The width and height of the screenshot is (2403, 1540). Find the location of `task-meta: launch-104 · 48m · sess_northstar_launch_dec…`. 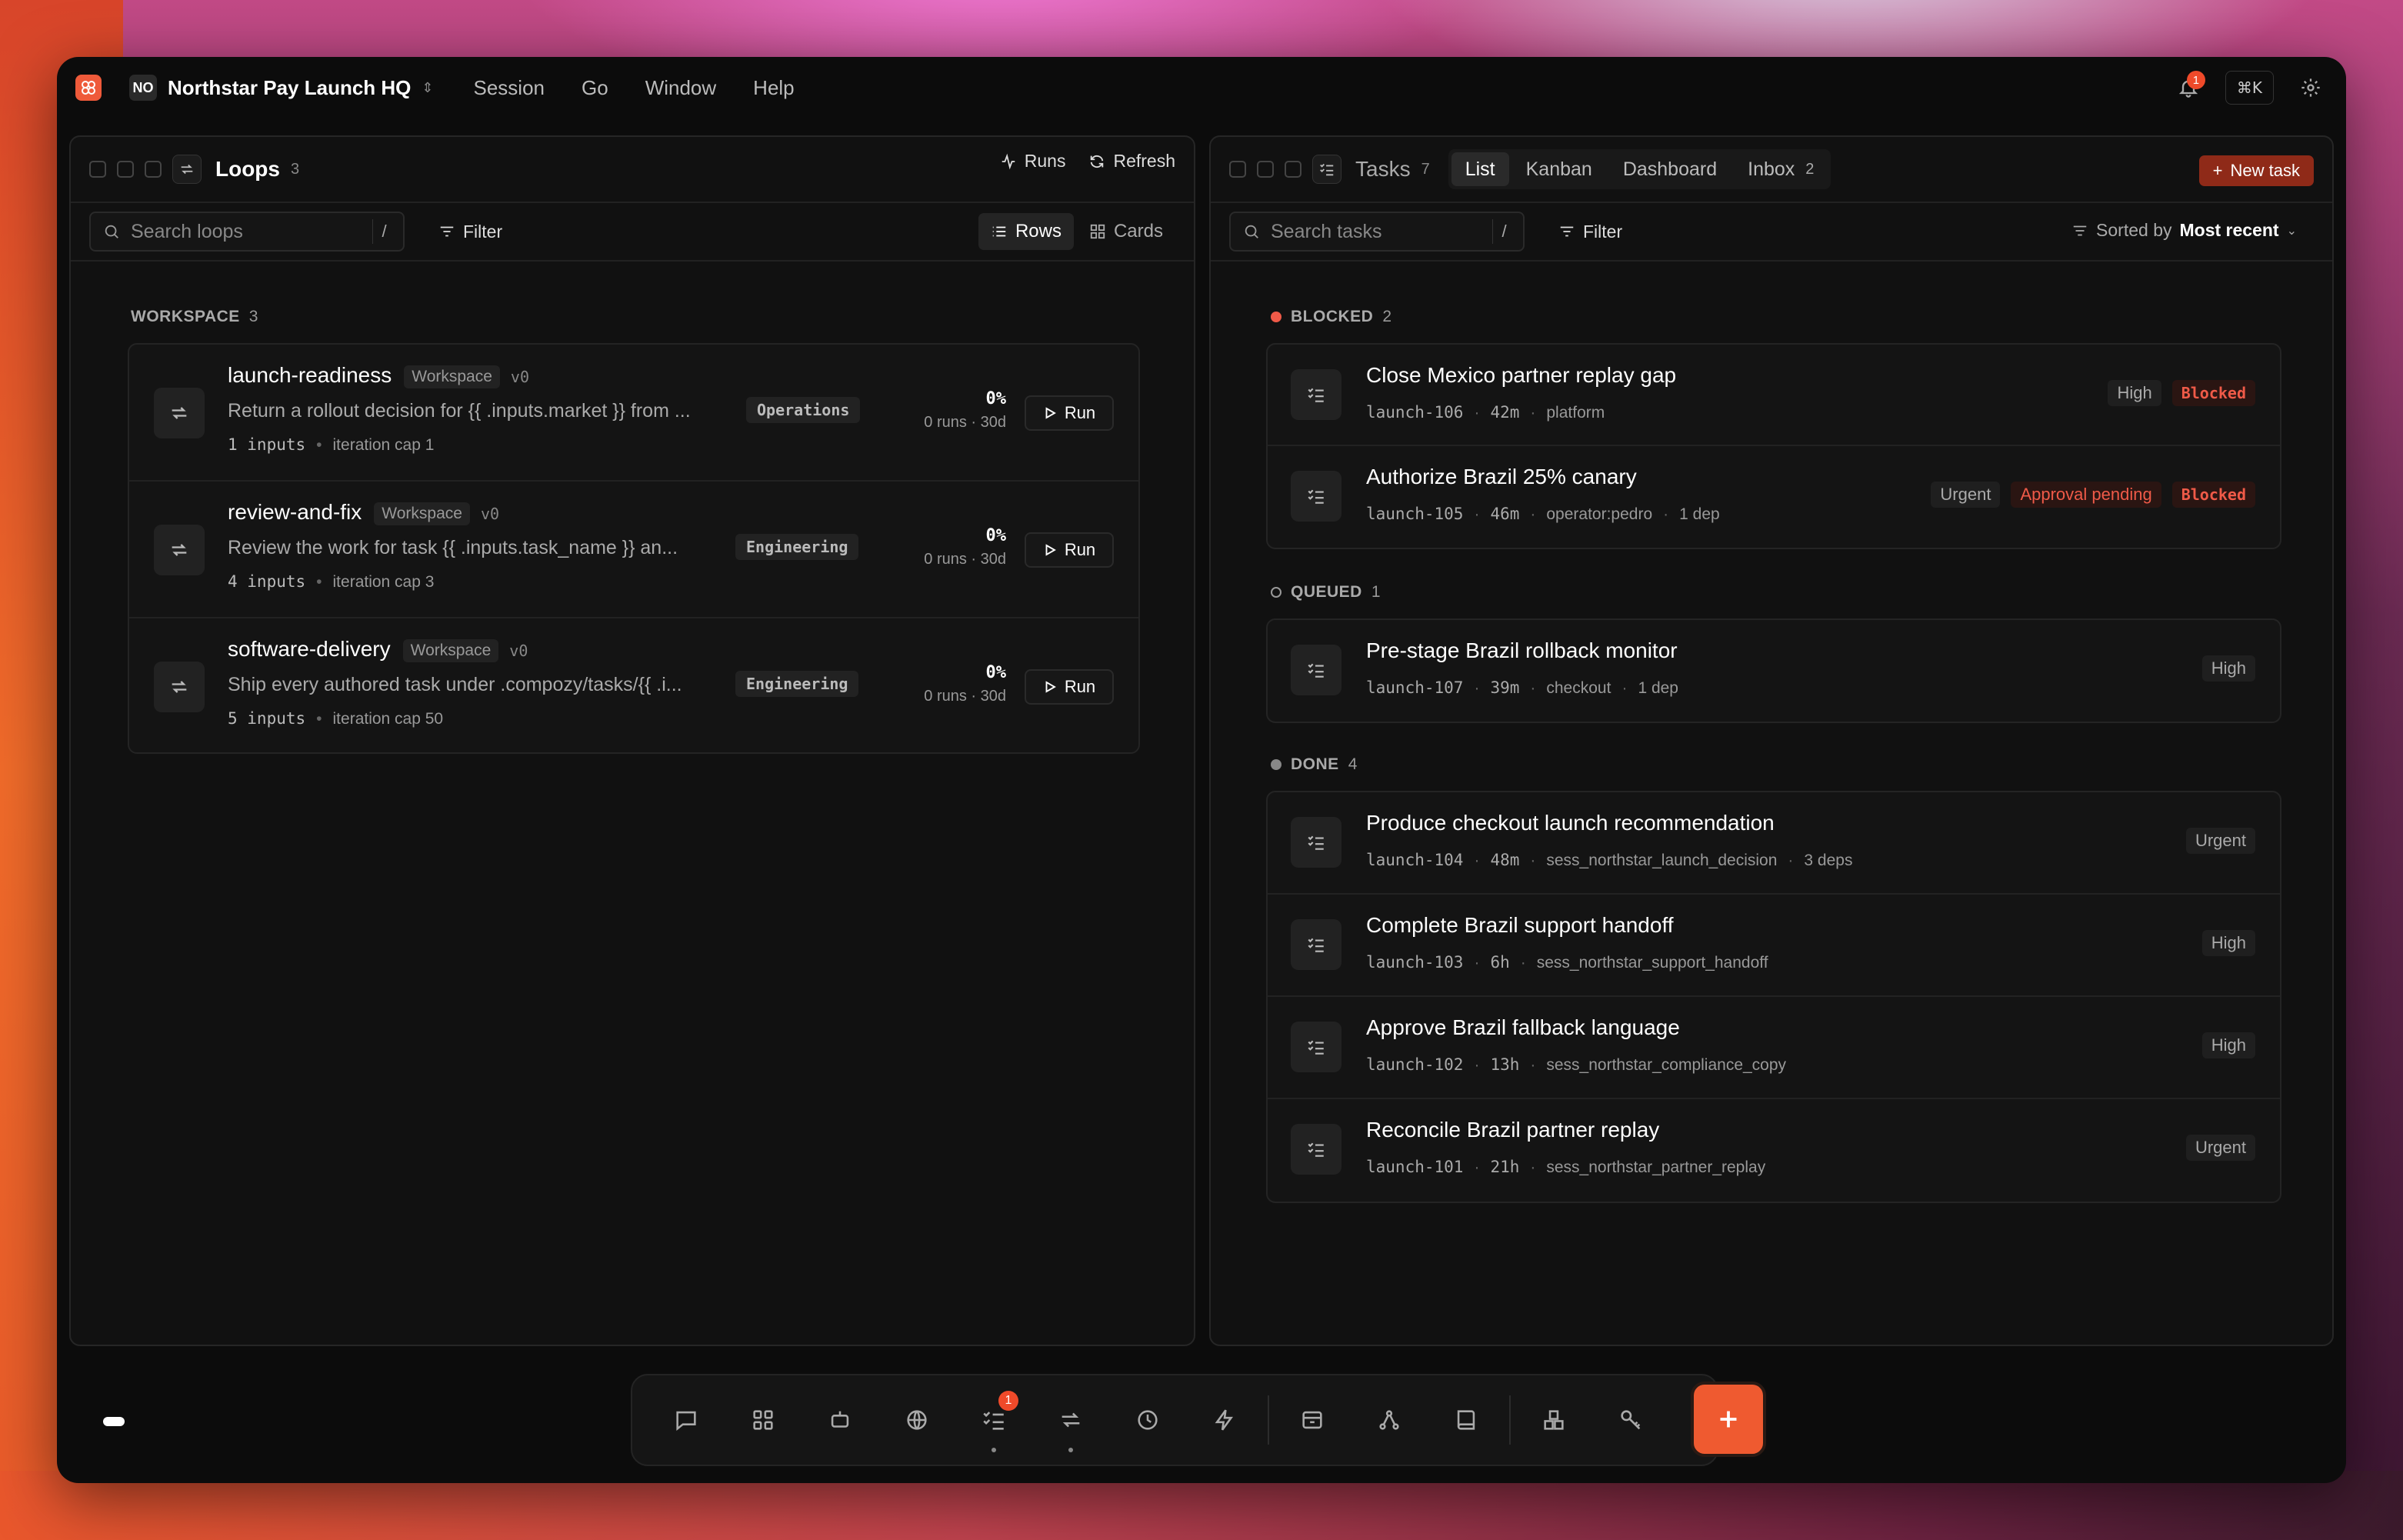

task-meta: launch-104 · 48m · sess_northstar_launch_dec… is located at coordinates (1609, 860).